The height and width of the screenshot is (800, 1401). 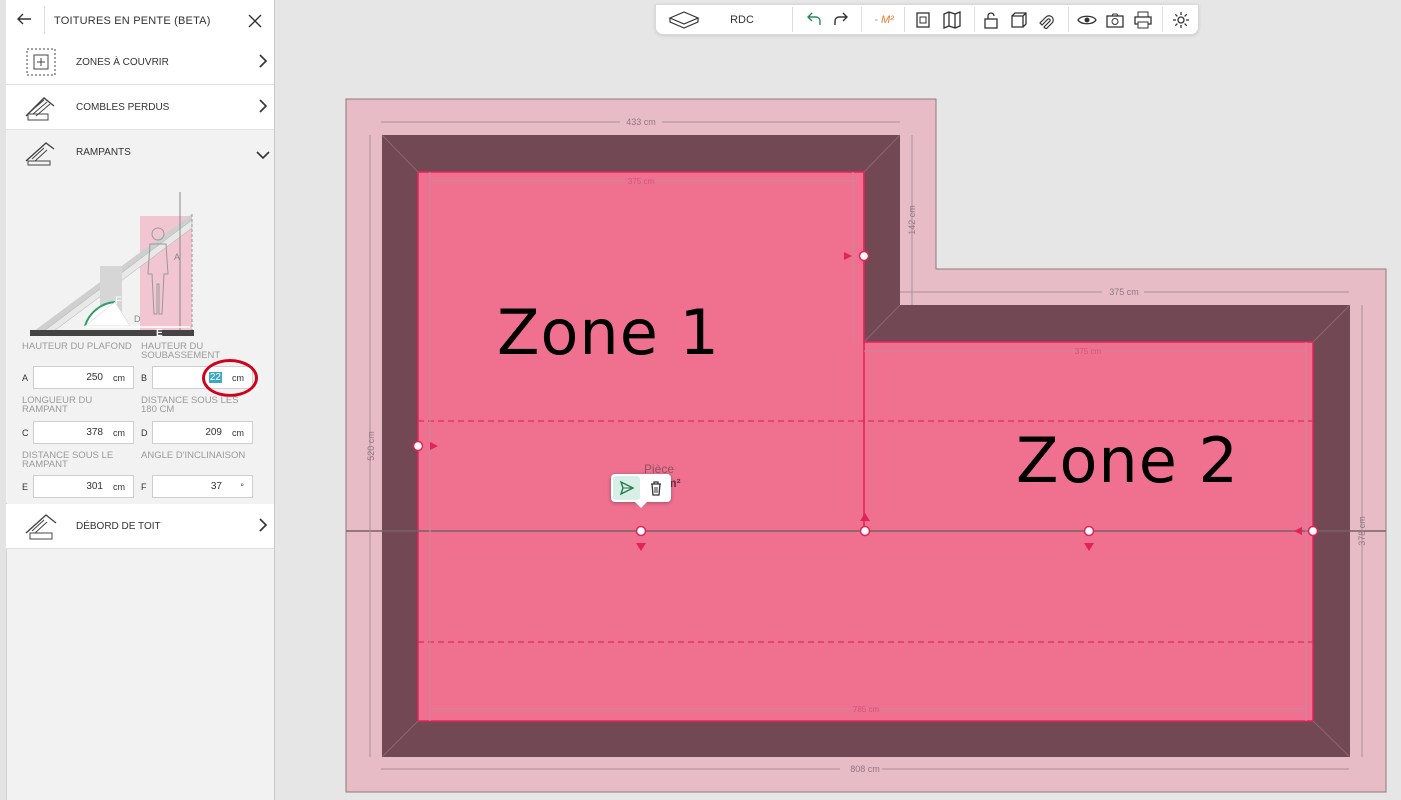 I want to click on panel-title: TOITURES EN PENTE (BETA), so click(x=132, y=21).